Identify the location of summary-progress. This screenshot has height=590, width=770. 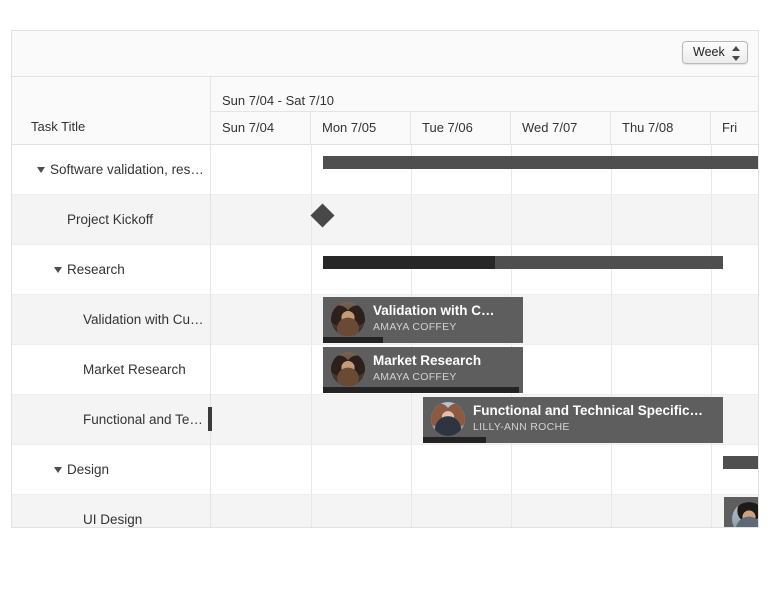
(409, 262).